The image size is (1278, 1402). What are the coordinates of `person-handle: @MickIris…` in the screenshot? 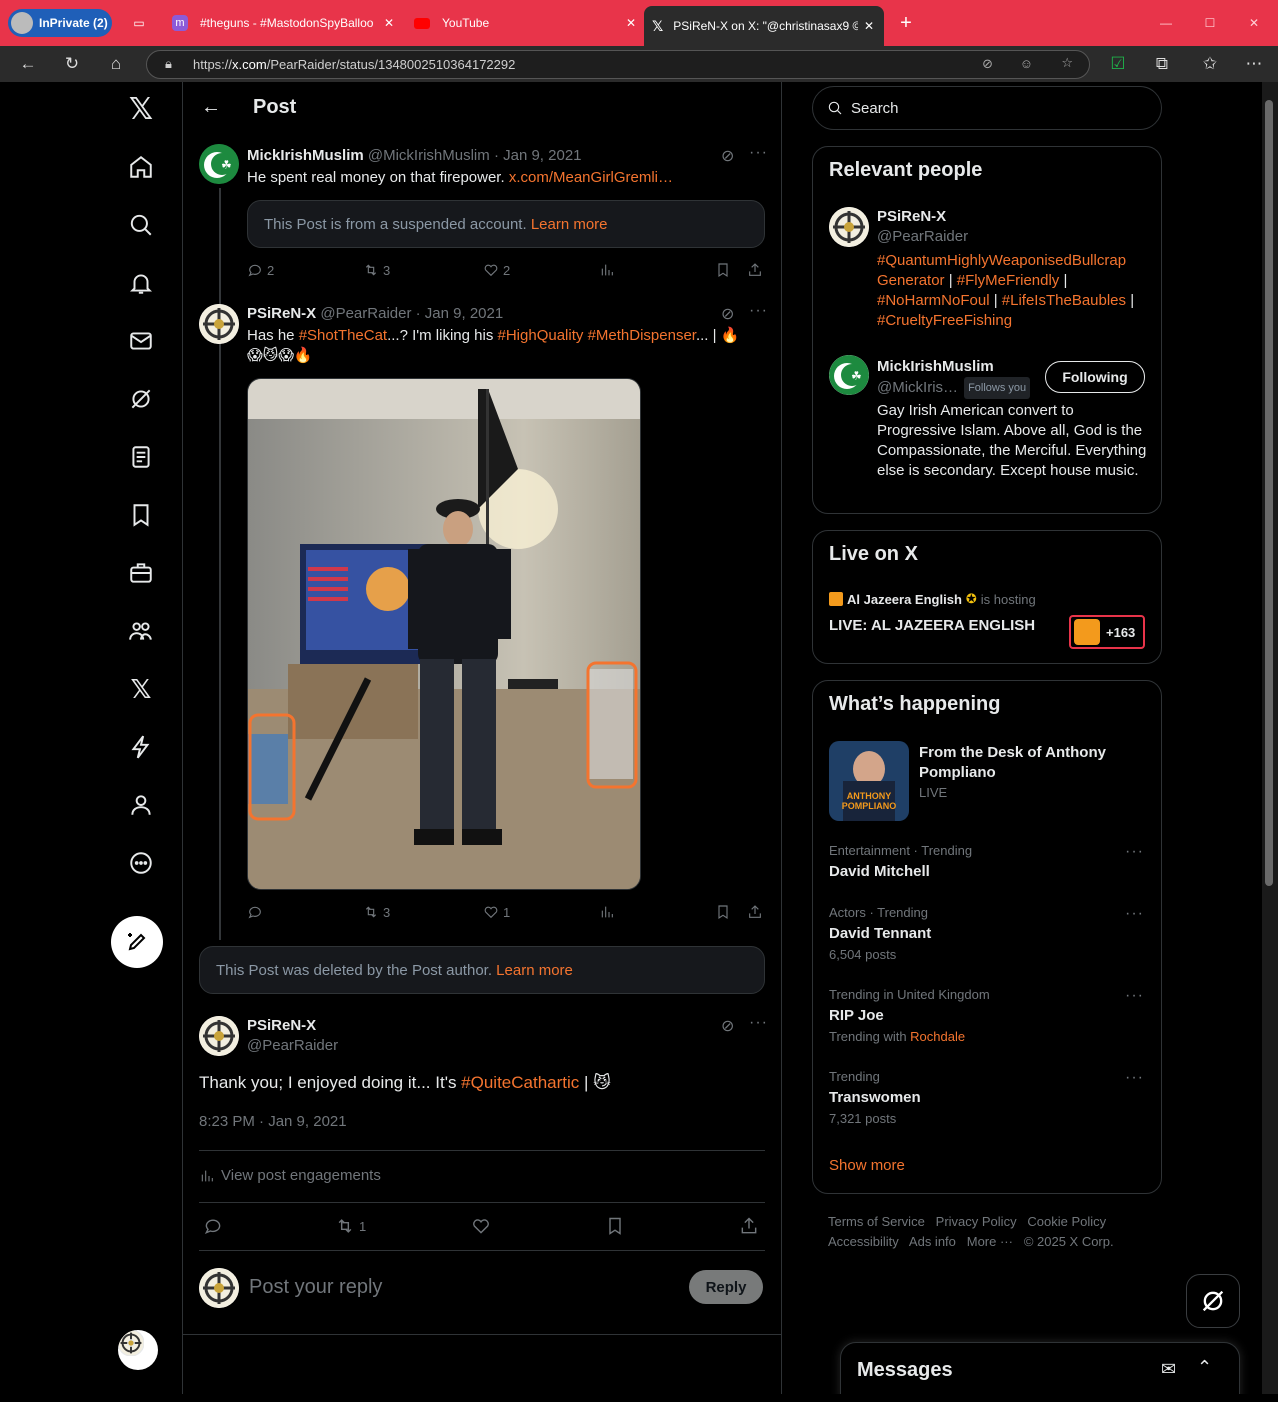 It's located at (917, 388).